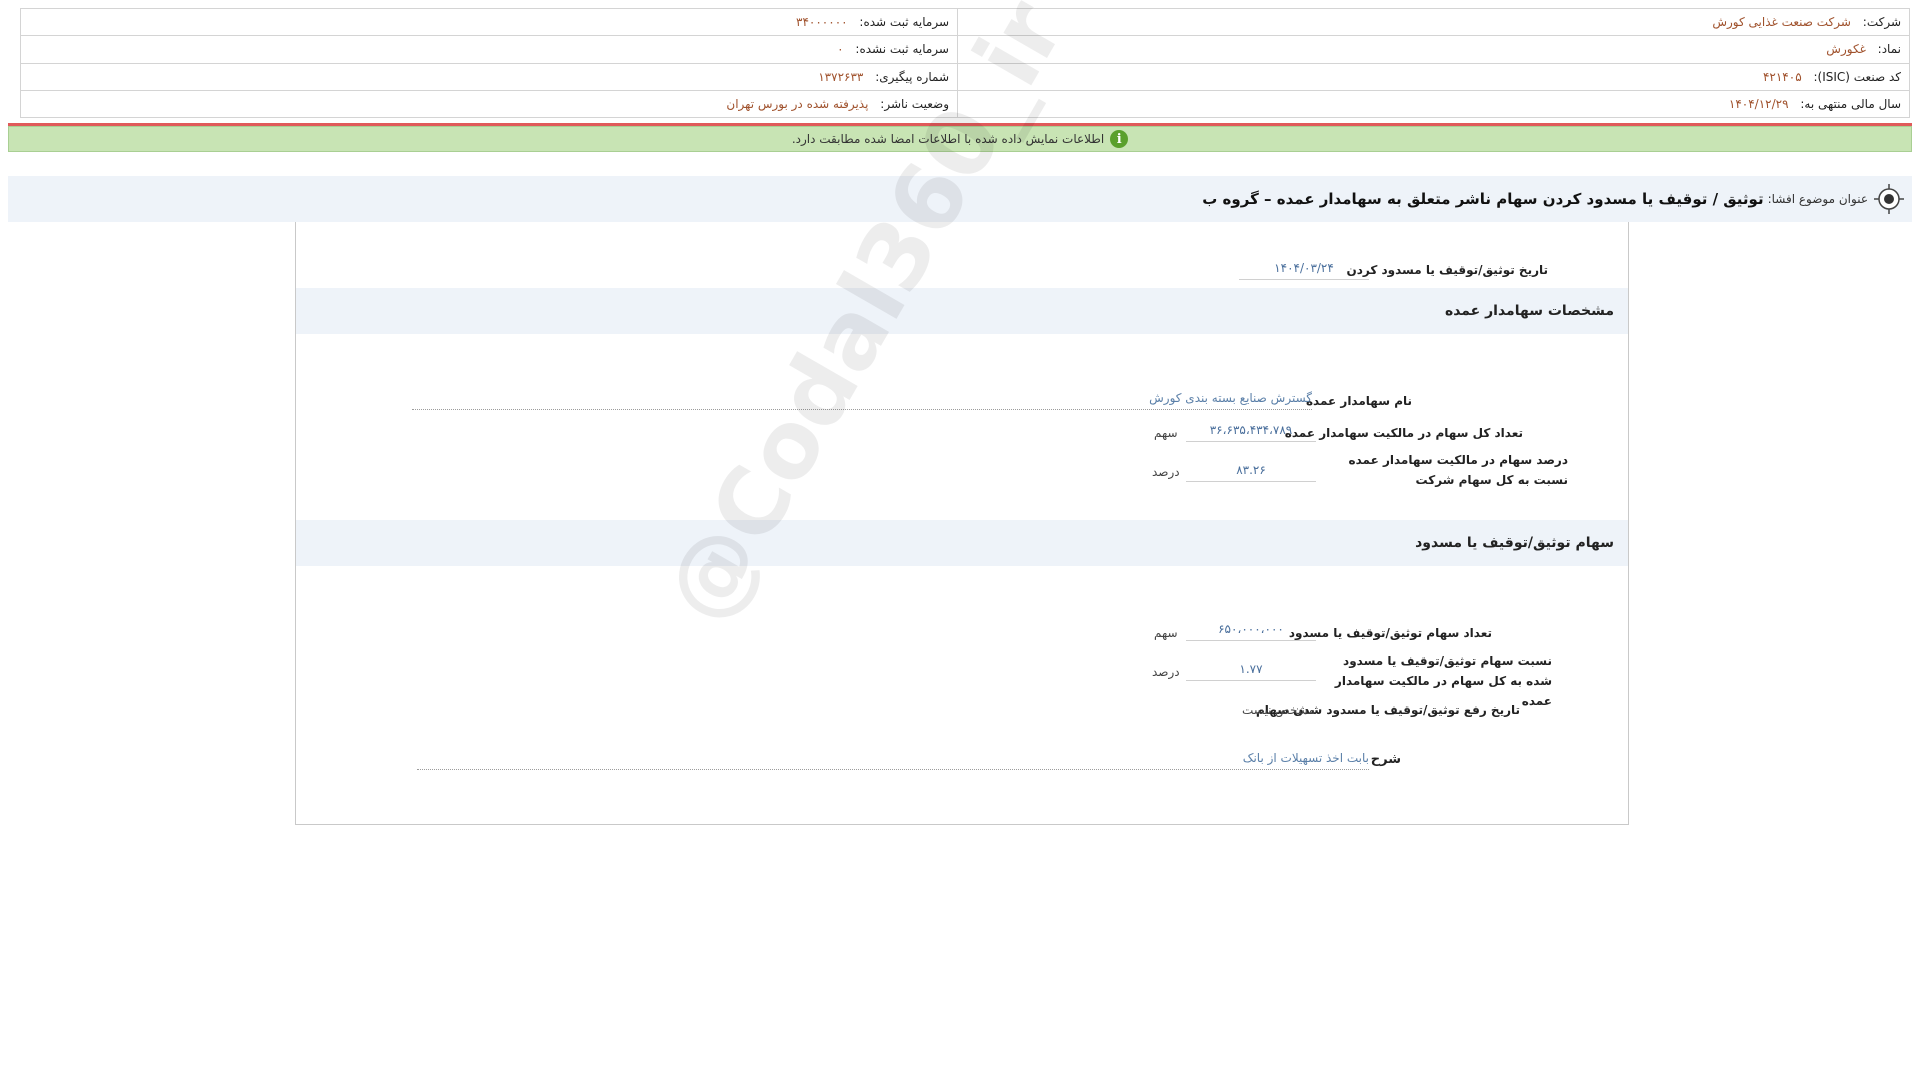  What do you see at coordinates (1781, 22) in the screenshot?
I see `company-value: شرکت صنعت غذایی کورش` at bounding box center [1781, 22].